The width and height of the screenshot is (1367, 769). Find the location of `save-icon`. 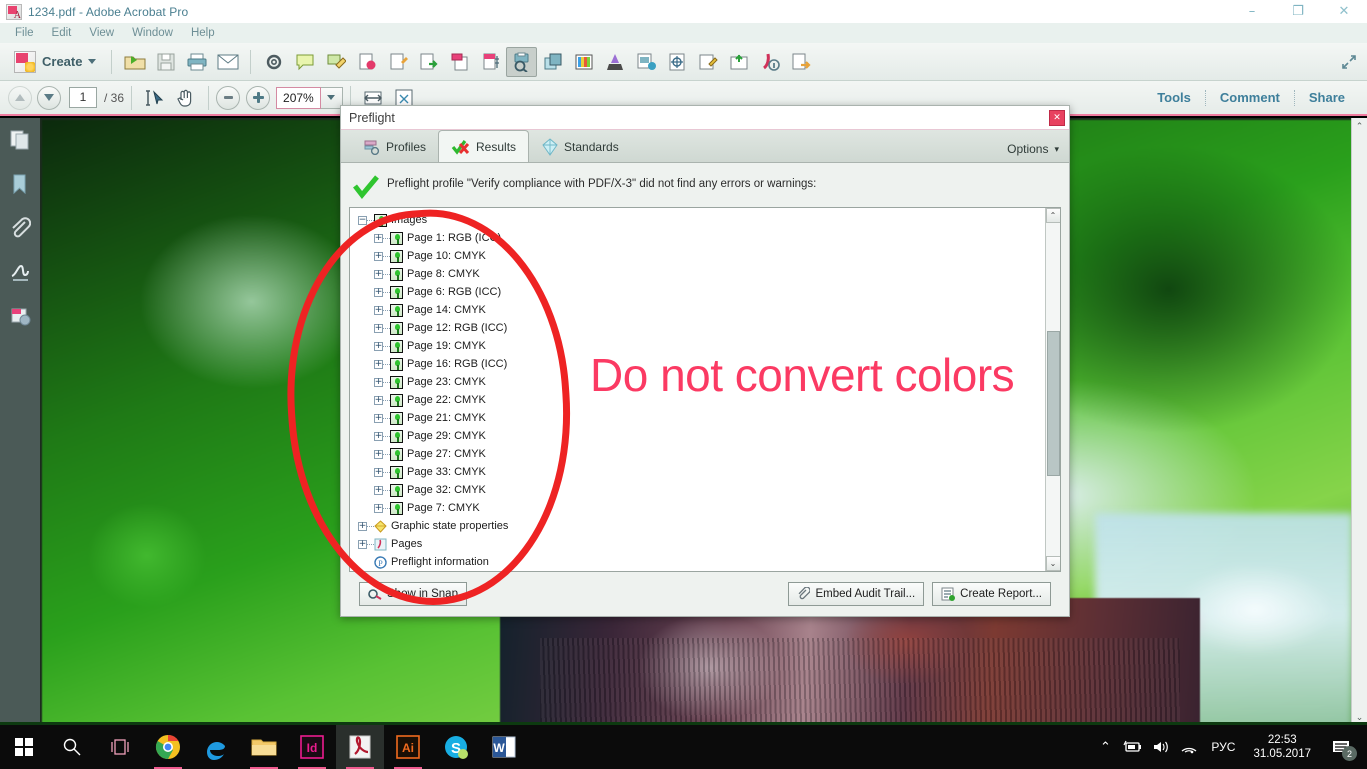

save-icon is located at coordinates (165, 62).